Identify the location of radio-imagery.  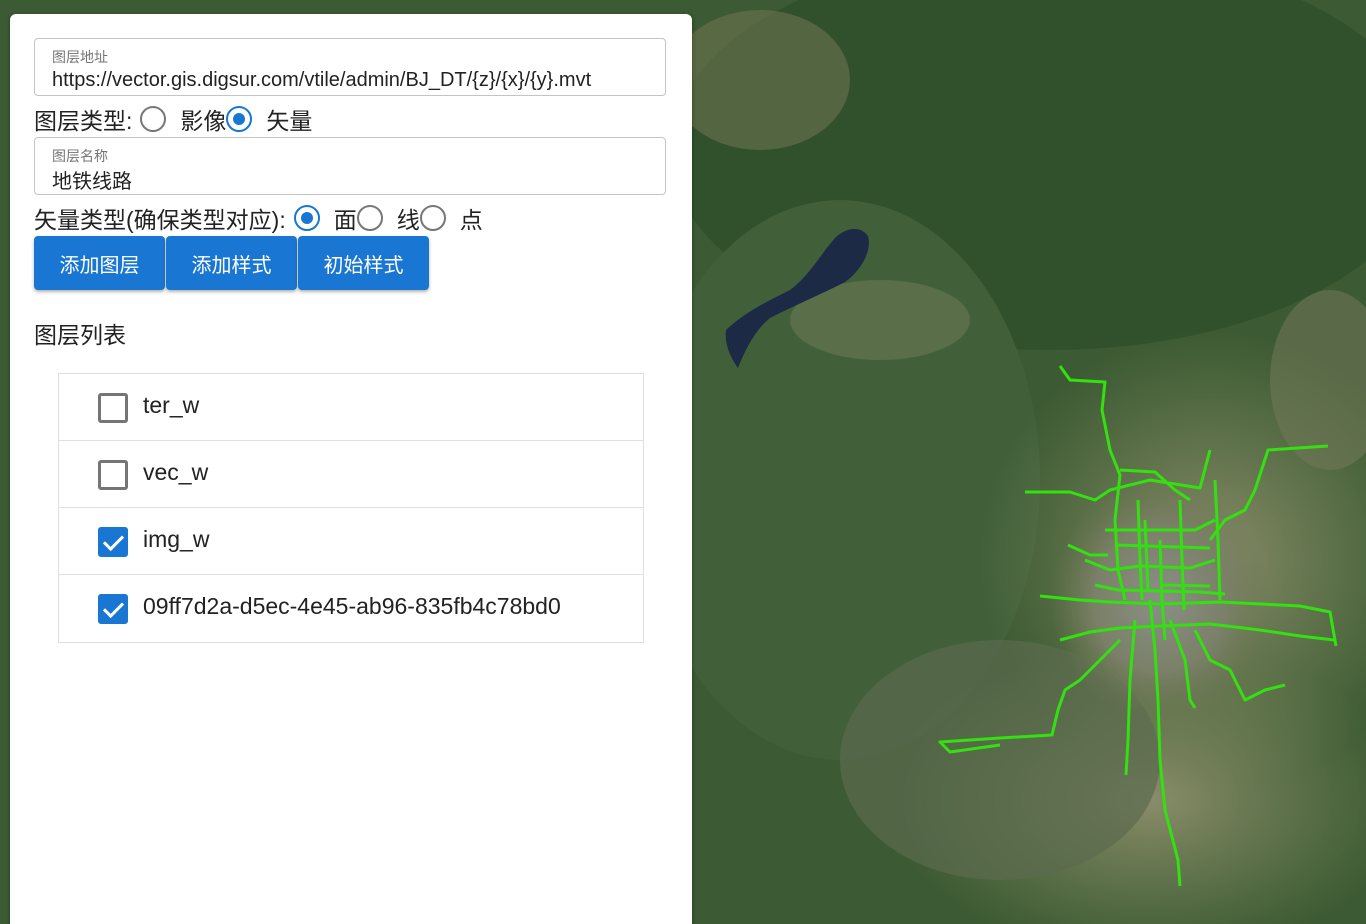
(153, 119).